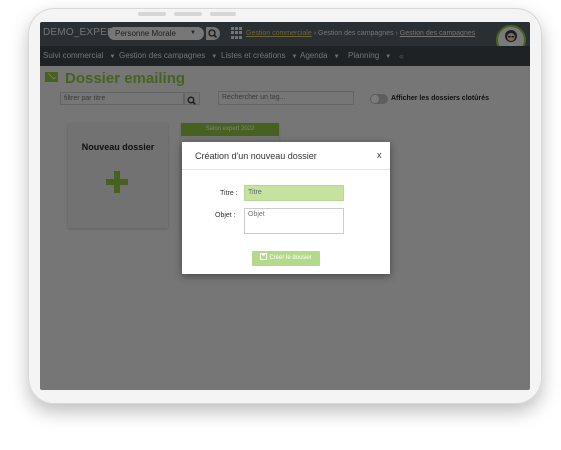  I want to click on titre-input: Titre, so click(294, 193).